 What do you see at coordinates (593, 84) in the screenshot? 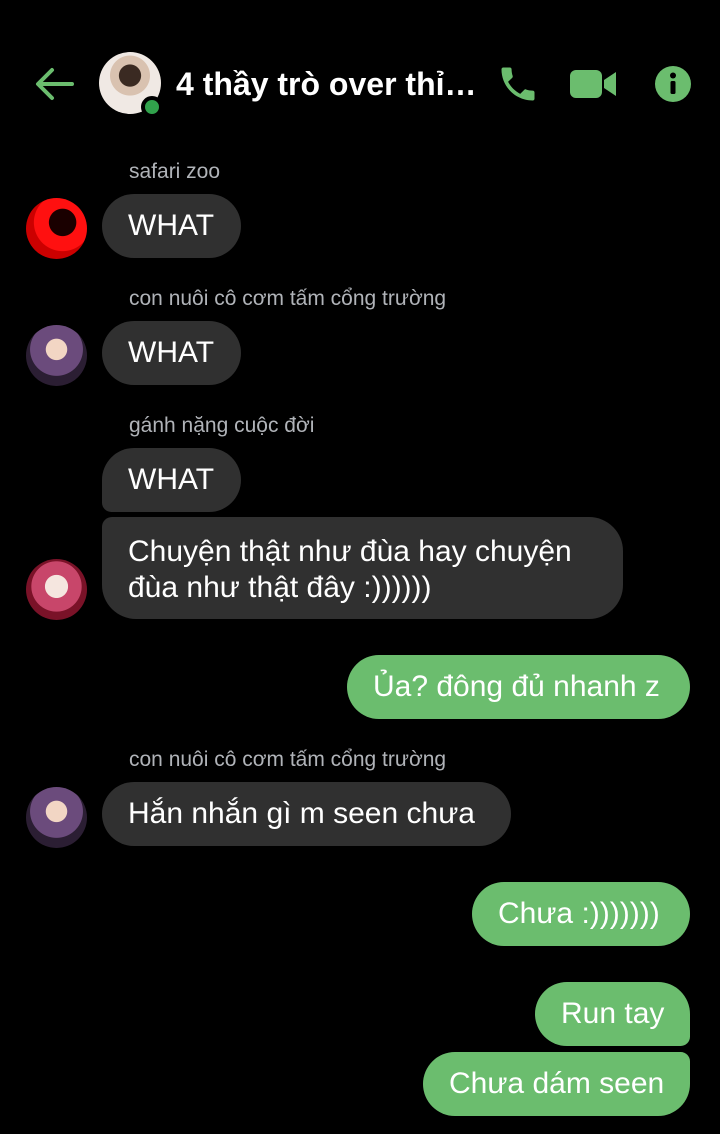
I see `video-call-icon` at bounding box center [593, 84].